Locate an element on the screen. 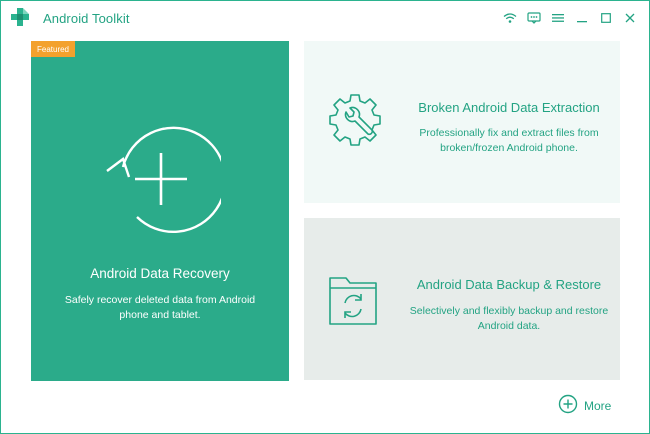 The image size is (650, 434). close-icon is located at coordinates (630, 18).